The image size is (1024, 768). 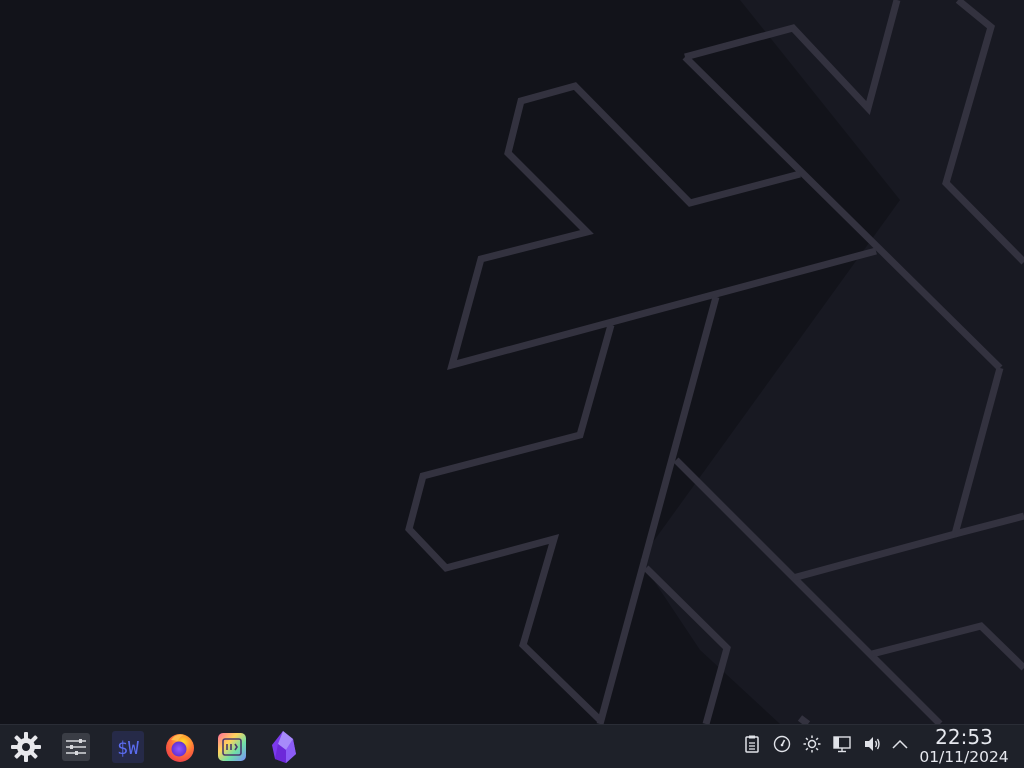 I want to click on power-profile-button, so click(x=782, y=746).